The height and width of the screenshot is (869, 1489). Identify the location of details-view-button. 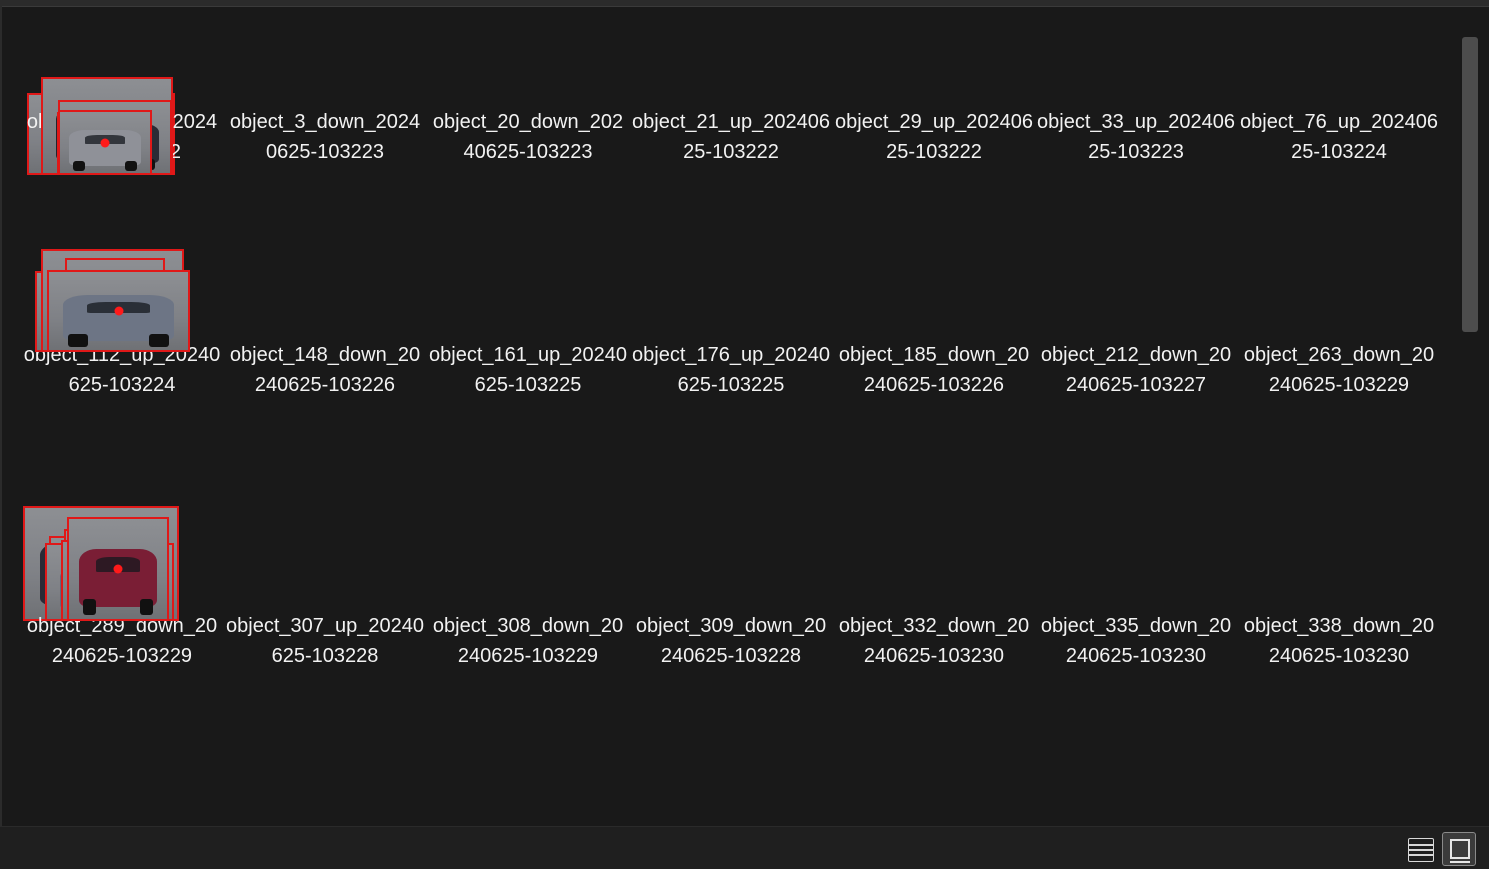
(1422, 850).